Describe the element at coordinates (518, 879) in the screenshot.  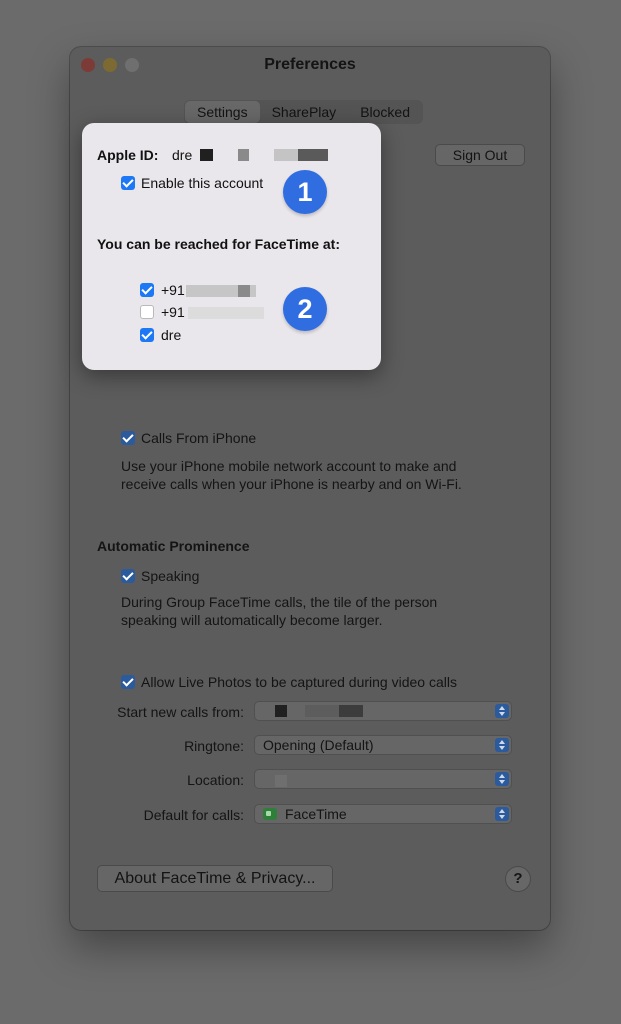
I see `help-button: ?` at that location.